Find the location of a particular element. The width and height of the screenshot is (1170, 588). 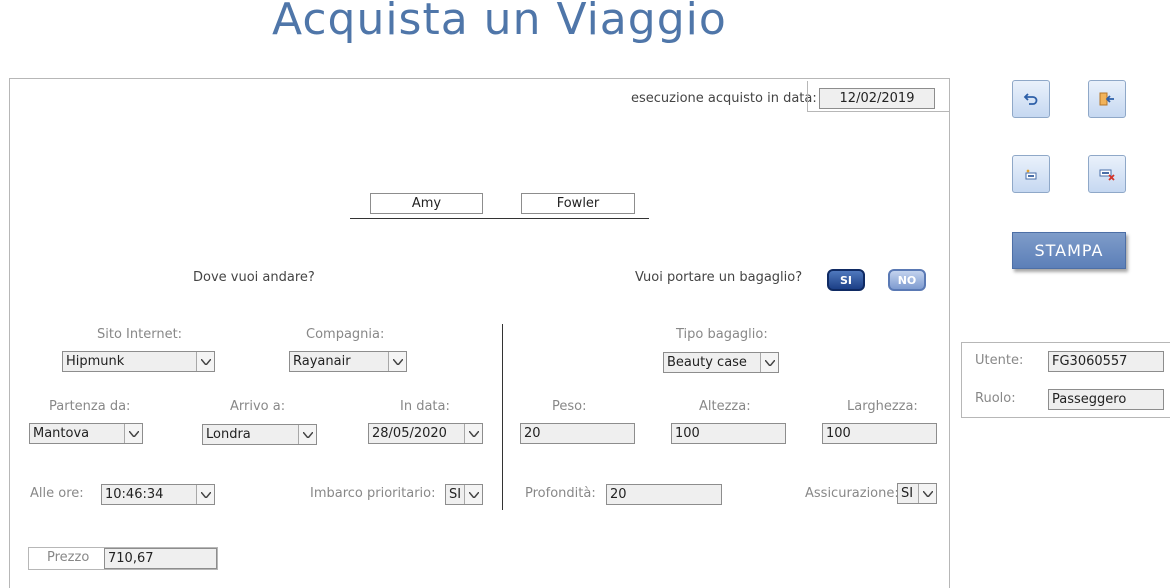

print-button: STAMPA is located at coordinates (1069, 250).